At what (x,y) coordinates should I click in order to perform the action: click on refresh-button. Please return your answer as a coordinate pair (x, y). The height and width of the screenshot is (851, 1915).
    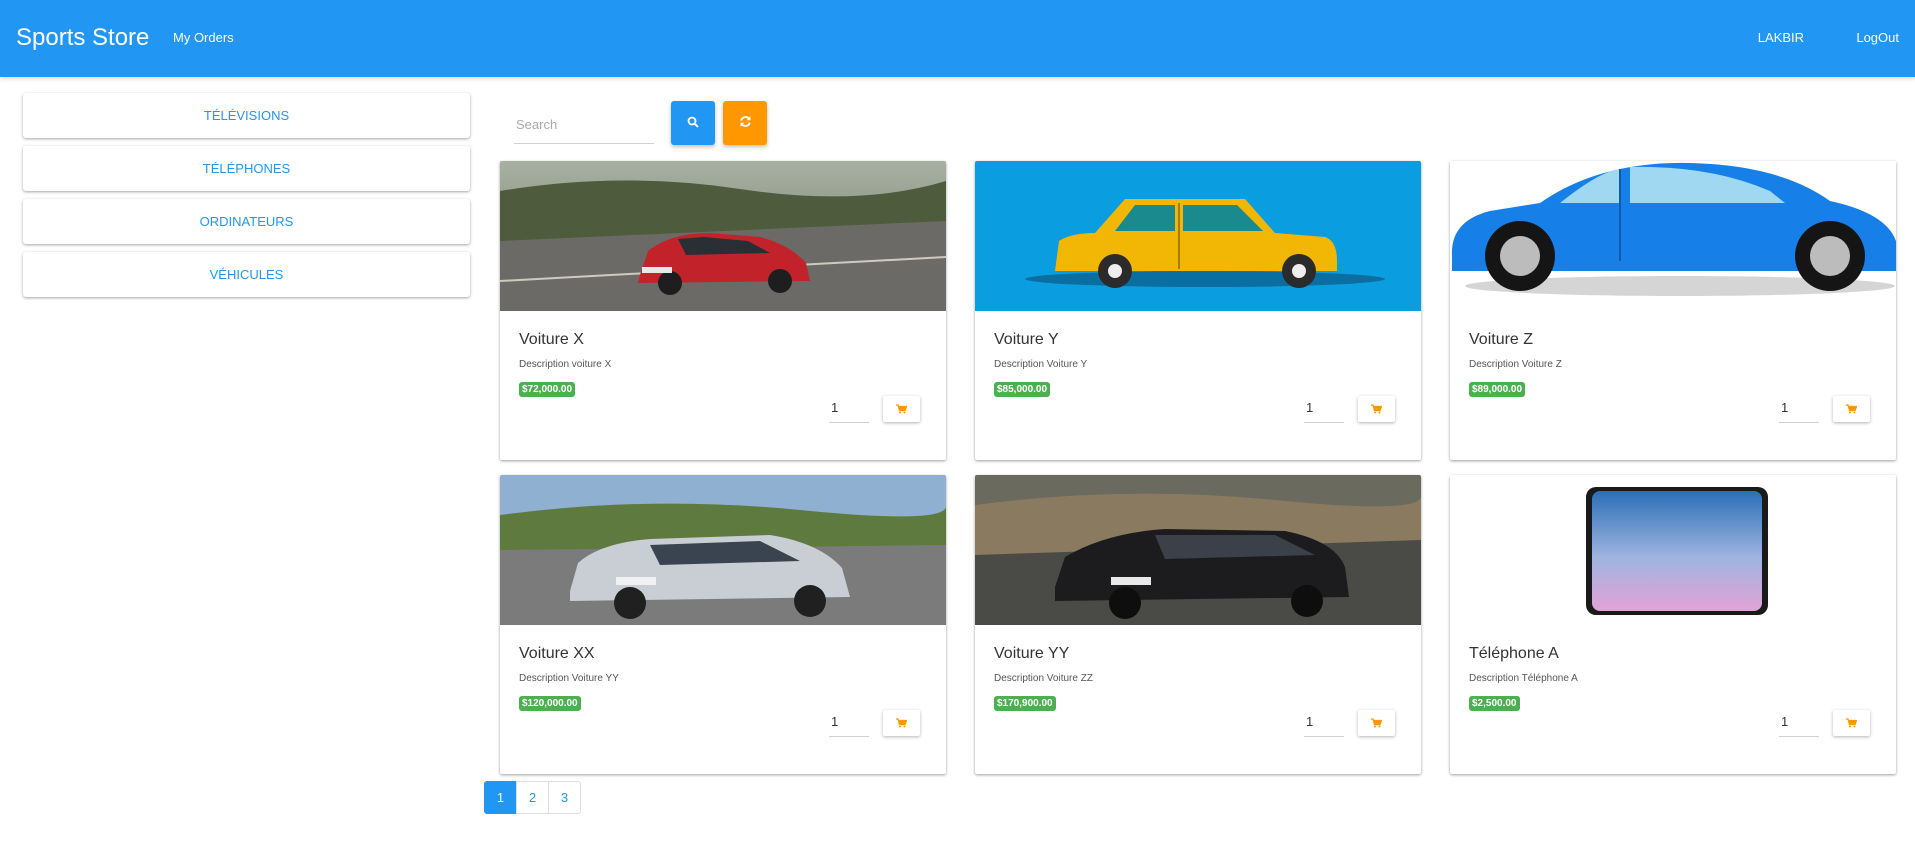
    Looking at the image, I should click on (745, 123).